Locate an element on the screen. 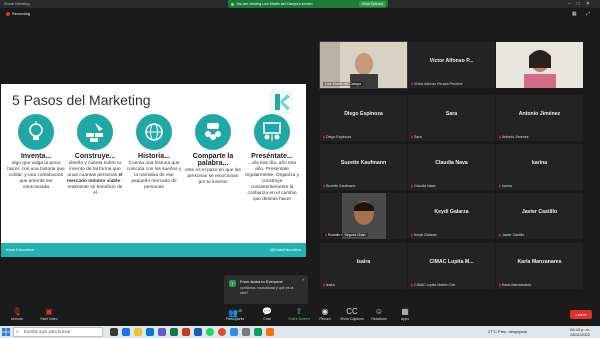 The width and height of the screenshot is (600, 338). leave-button: Leave is located at coordinates (581, 314).